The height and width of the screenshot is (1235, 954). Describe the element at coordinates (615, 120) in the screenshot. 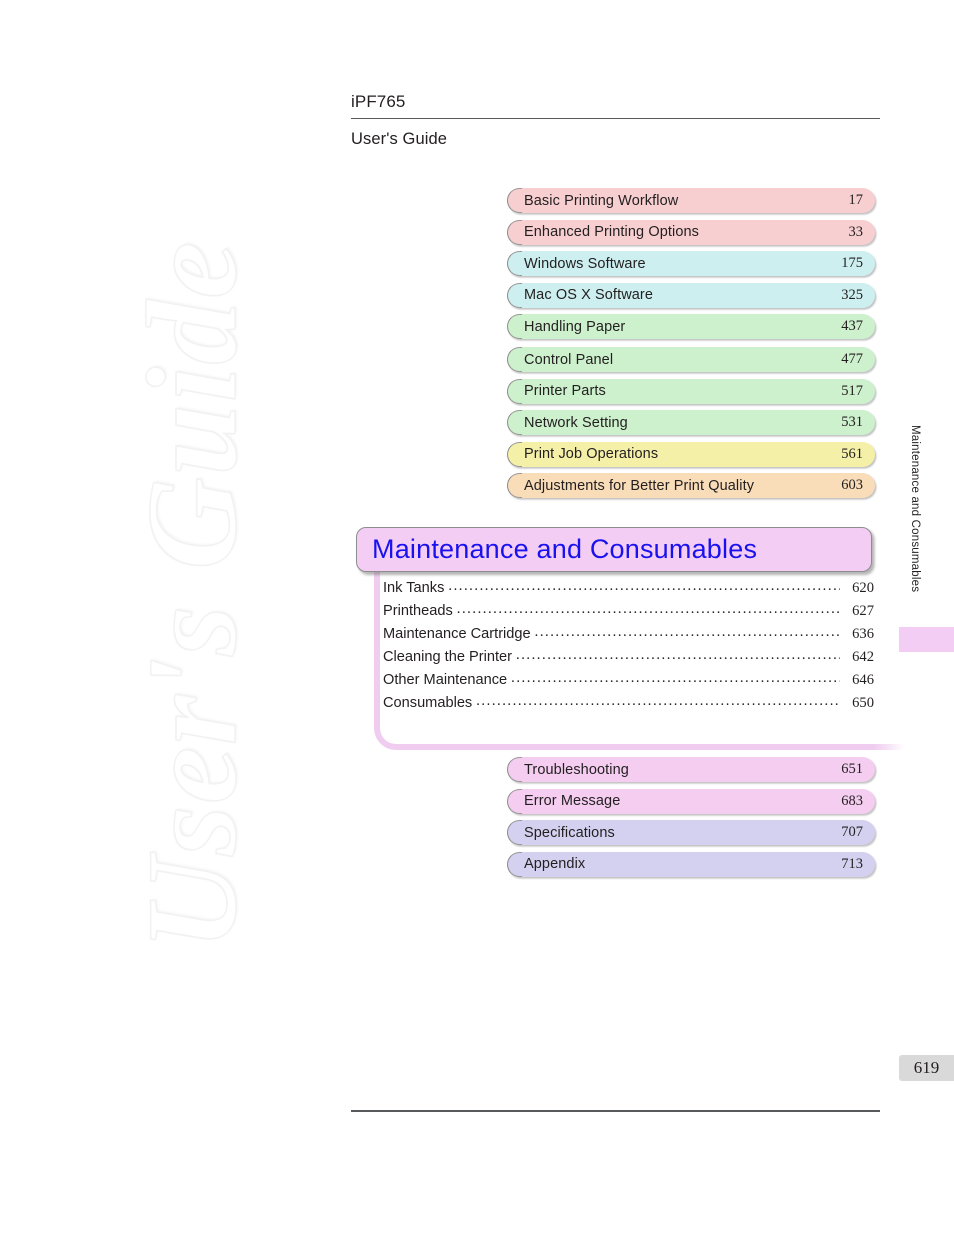

I see `page-header: iPF765 User's Guide` at that location.